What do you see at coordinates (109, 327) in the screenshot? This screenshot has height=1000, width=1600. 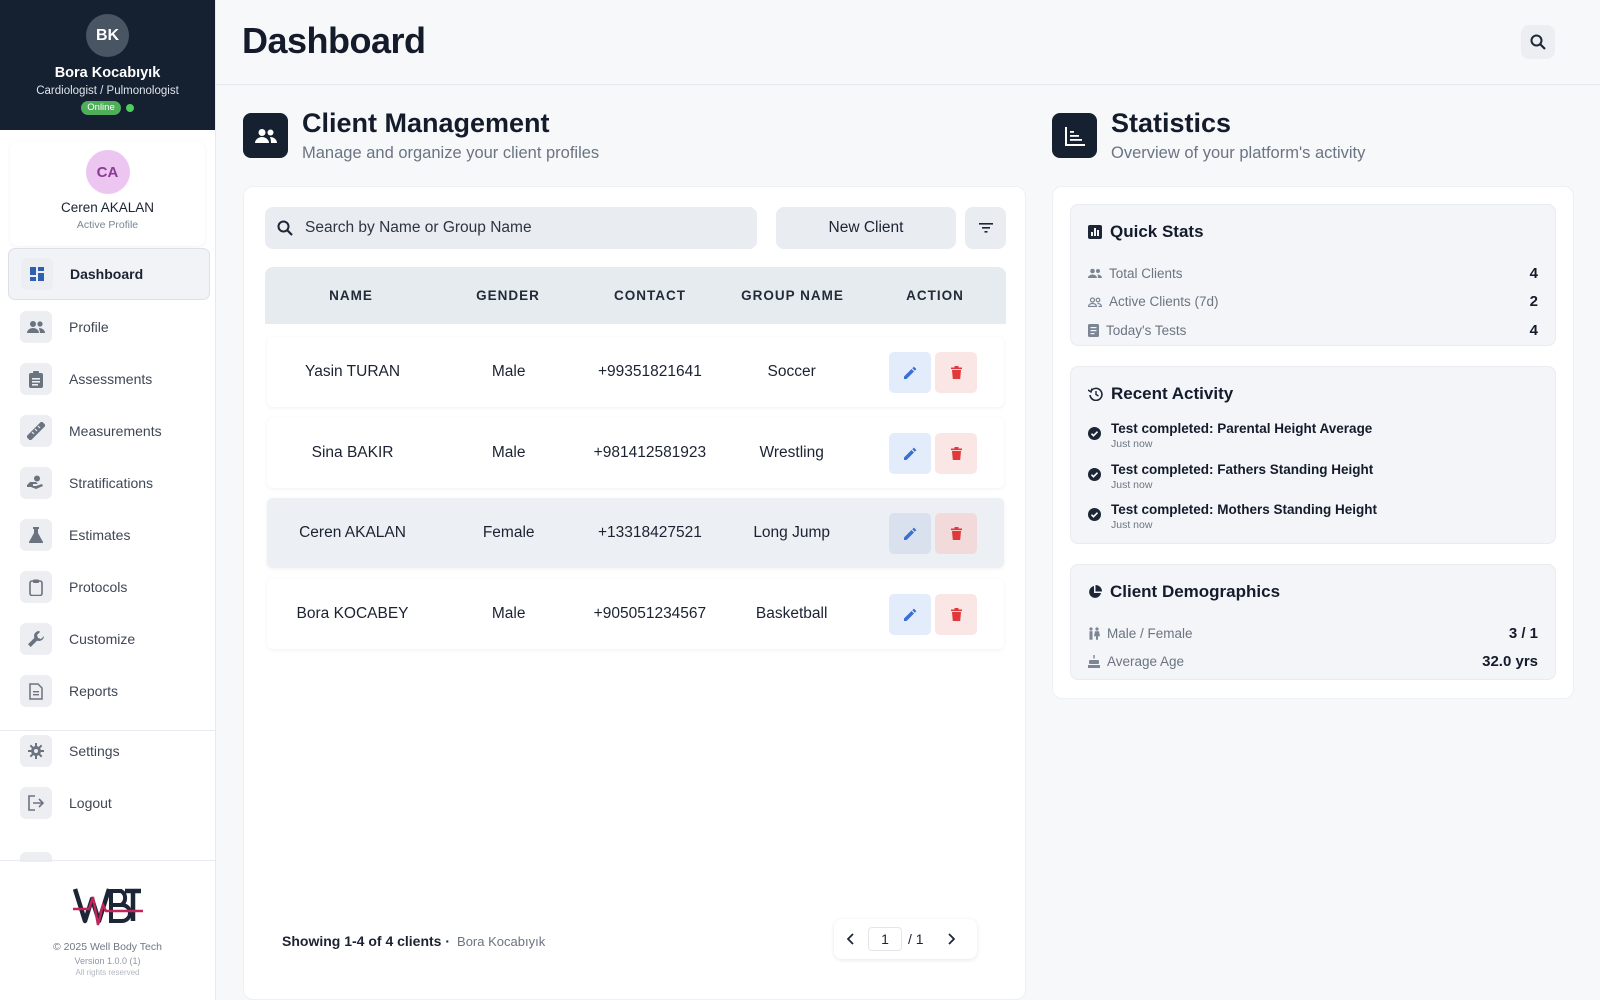 I see `sidebar-item-profile: Profile` at bounding box center [109, 327].